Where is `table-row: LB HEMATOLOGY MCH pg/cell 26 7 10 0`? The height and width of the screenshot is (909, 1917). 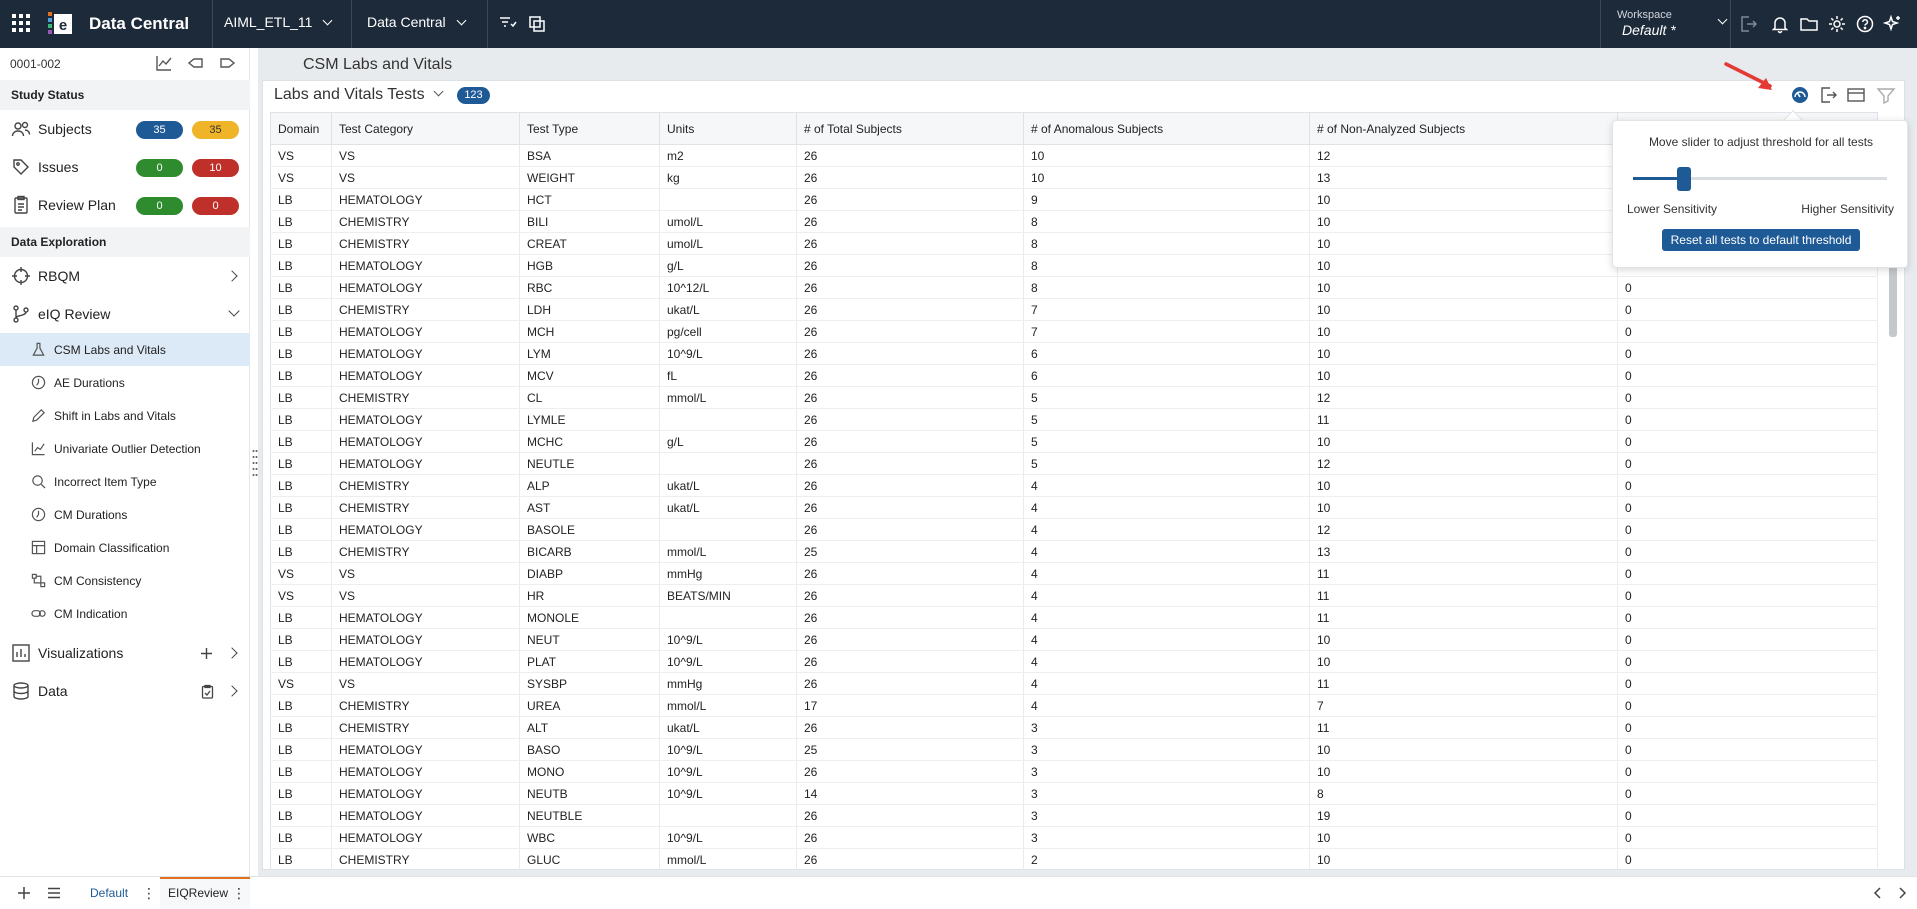
table-row: LB HEMATOLOGY MCH pg/cell 26 7 10 0 is located at coordinates (1074, 331).